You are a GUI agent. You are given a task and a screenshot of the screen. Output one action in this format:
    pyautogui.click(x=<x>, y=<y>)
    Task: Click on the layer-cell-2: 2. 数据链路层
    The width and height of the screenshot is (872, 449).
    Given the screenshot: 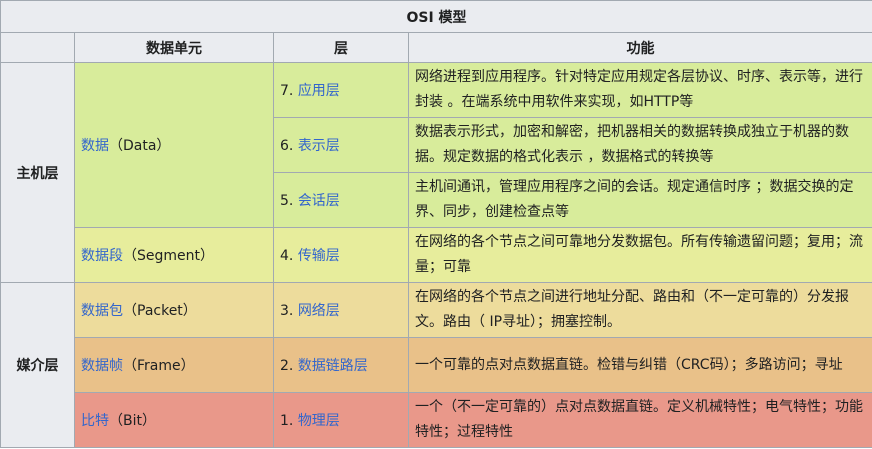 What is the action you would take?
    pyautogui.click(x=341, y=365)
    